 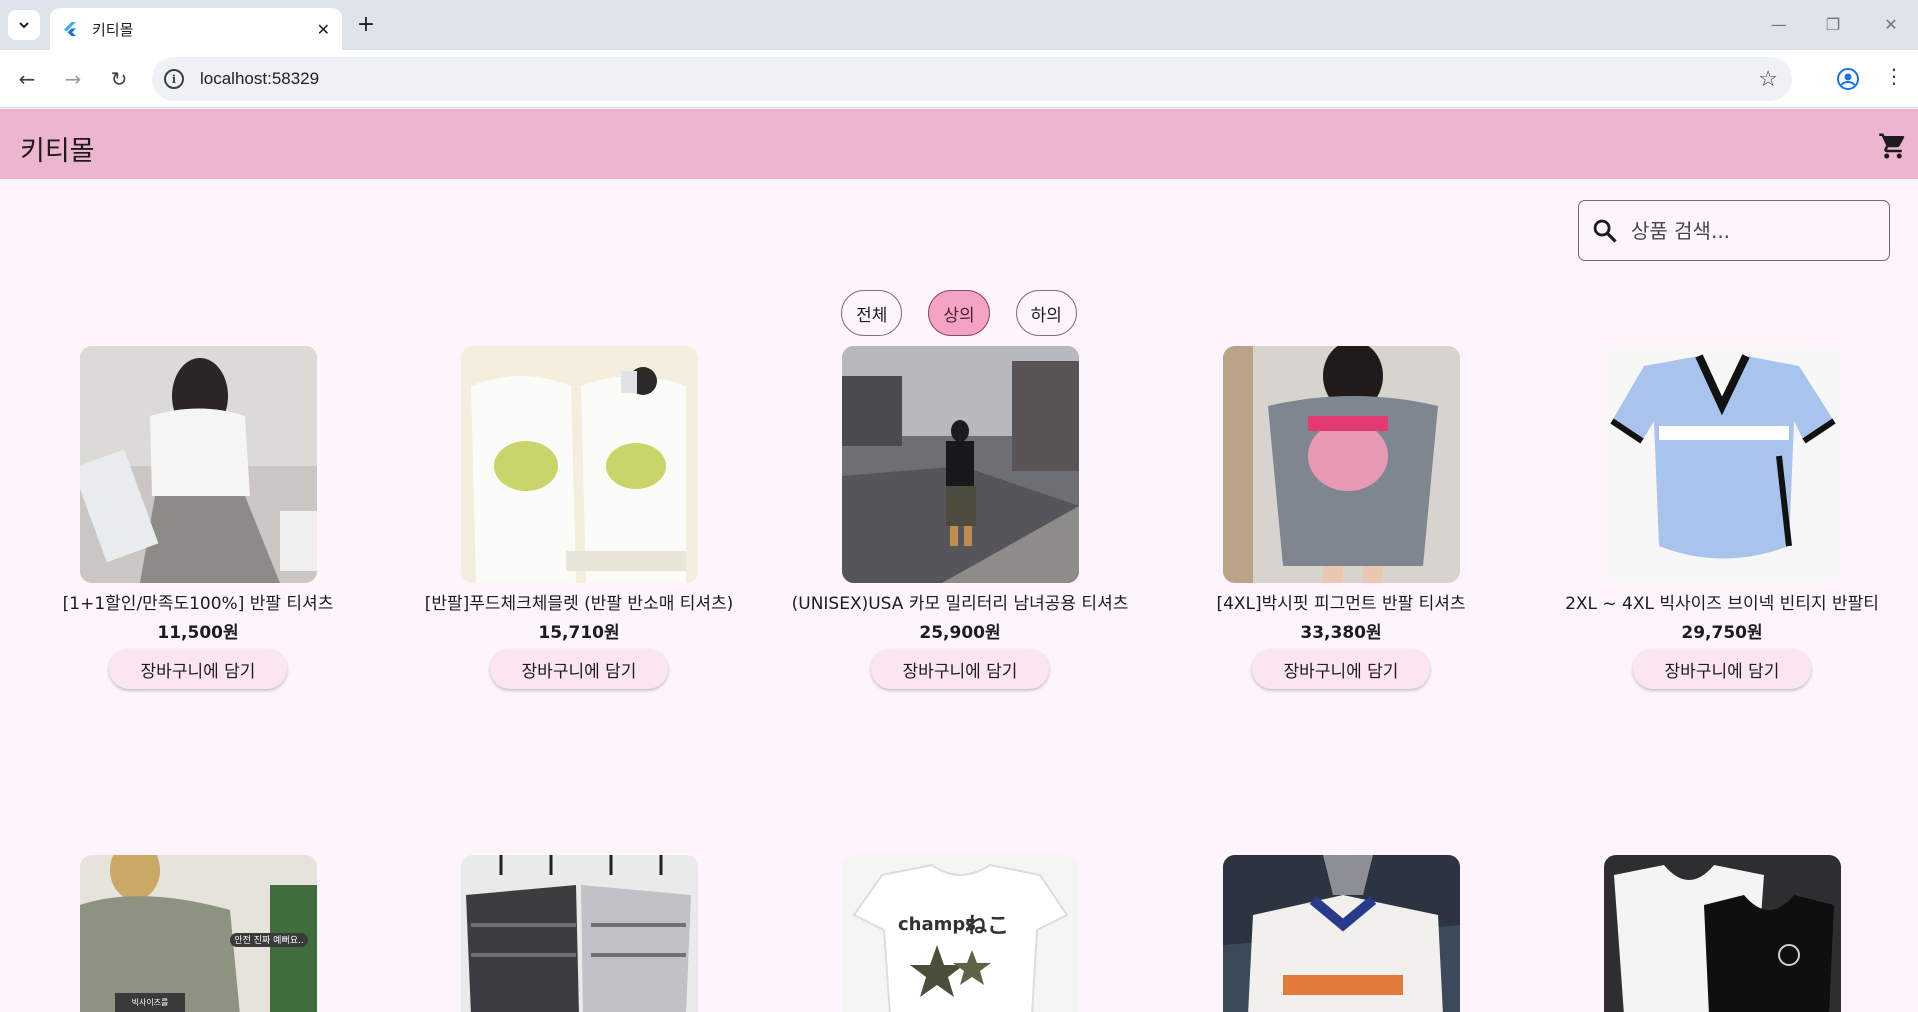 I want to click on product-image: champs ねこ, so click(x=960, y=933).